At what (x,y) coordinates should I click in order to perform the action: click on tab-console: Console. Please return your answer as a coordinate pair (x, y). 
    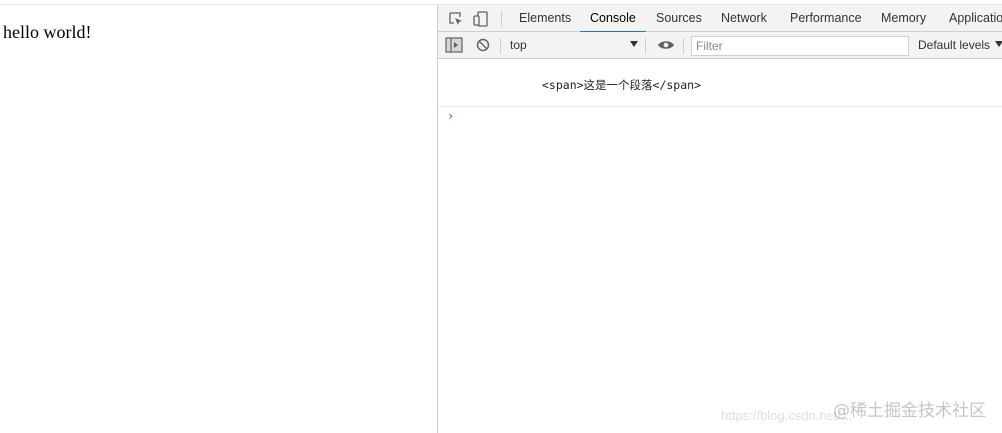
    Looking at the image, I should click on (613, 19).